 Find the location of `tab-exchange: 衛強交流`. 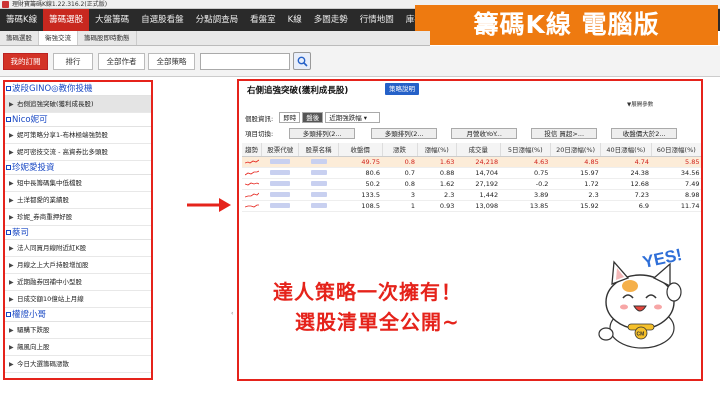

tab-exchange: 衛強交流 is located at coordinates (58, 38).